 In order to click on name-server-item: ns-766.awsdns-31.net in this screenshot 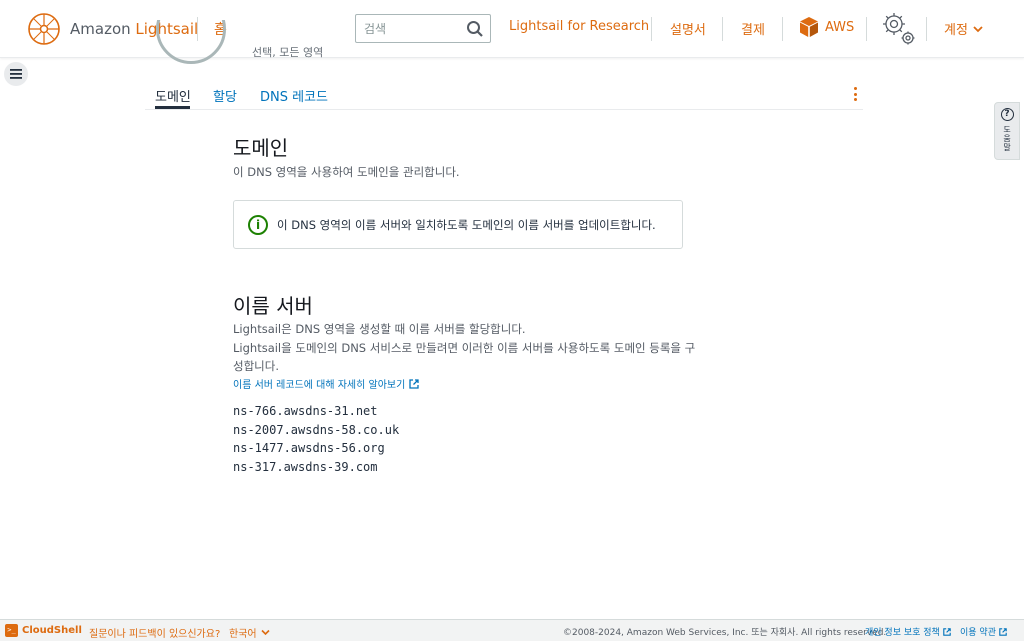, I will do `click(305, 411)`.